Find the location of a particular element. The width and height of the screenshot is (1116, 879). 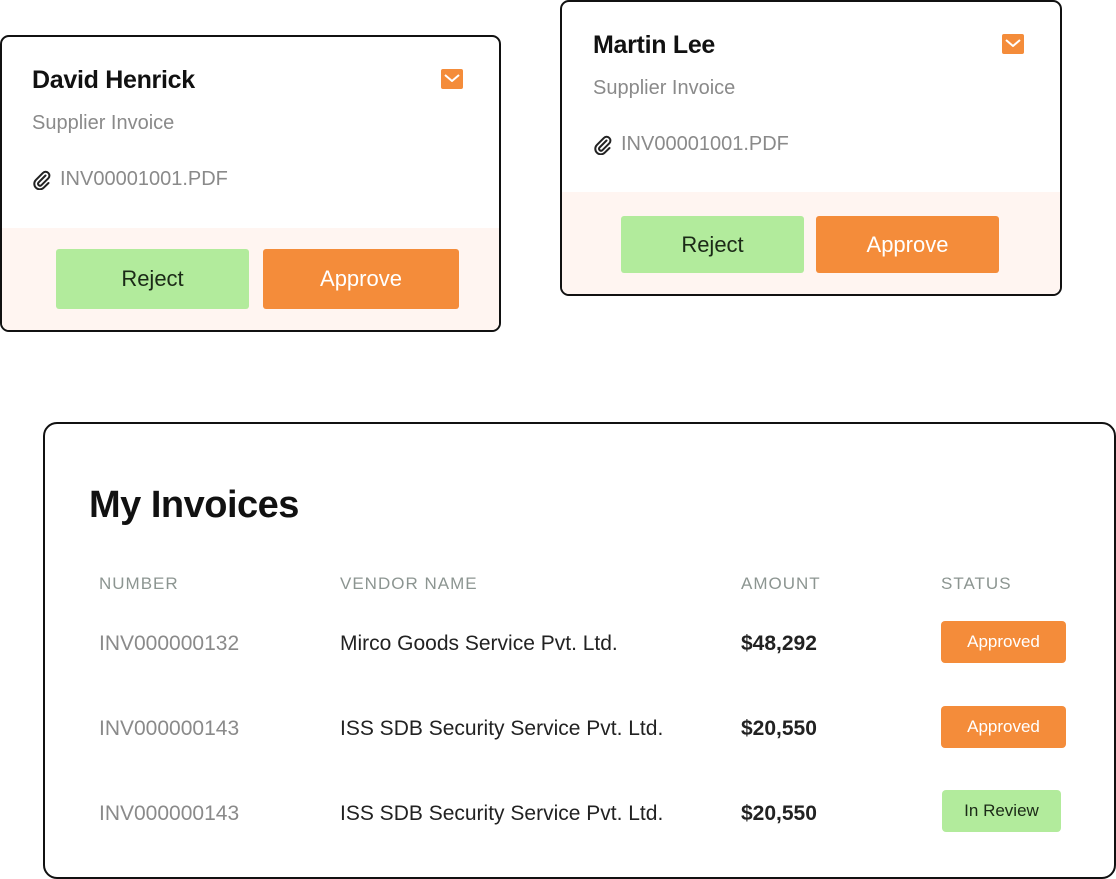

sender-name: Martin Lee is located at coordinates (654, 45).